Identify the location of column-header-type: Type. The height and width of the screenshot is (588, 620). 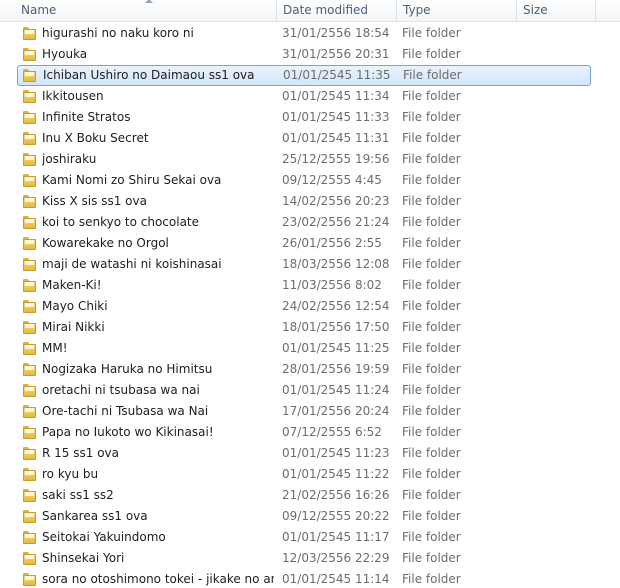
(456, 10).